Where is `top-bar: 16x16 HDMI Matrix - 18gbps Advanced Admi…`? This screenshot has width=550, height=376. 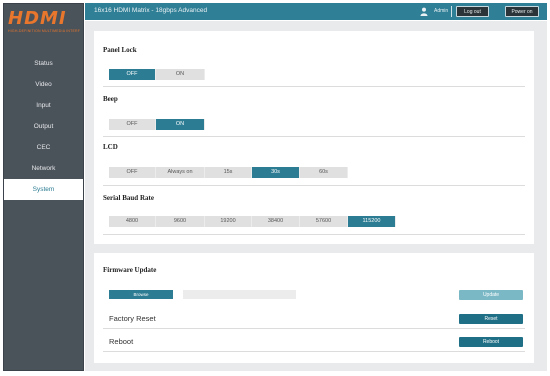
top-bar: 16x16 HDMI Matrix - 18gbps Advanced Admi… is located at coordinates (316, 11).